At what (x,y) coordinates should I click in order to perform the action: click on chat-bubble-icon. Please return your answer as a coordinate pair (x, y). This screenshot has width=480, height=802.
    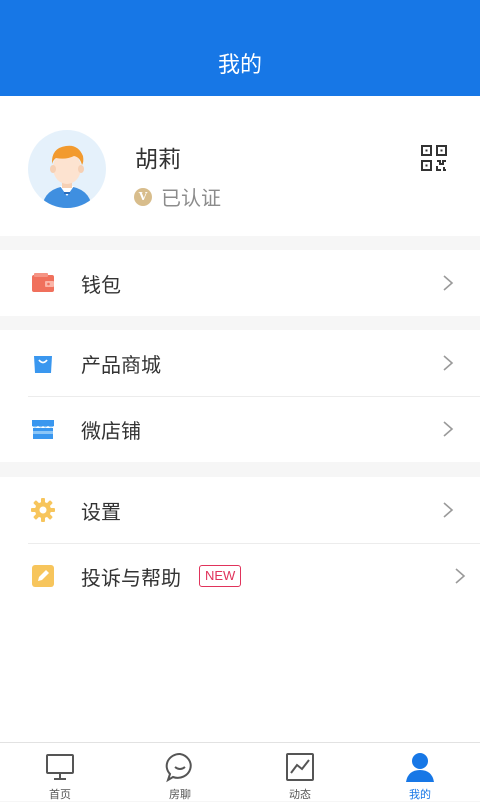
    Looking at the image, I should click on (180, 767).